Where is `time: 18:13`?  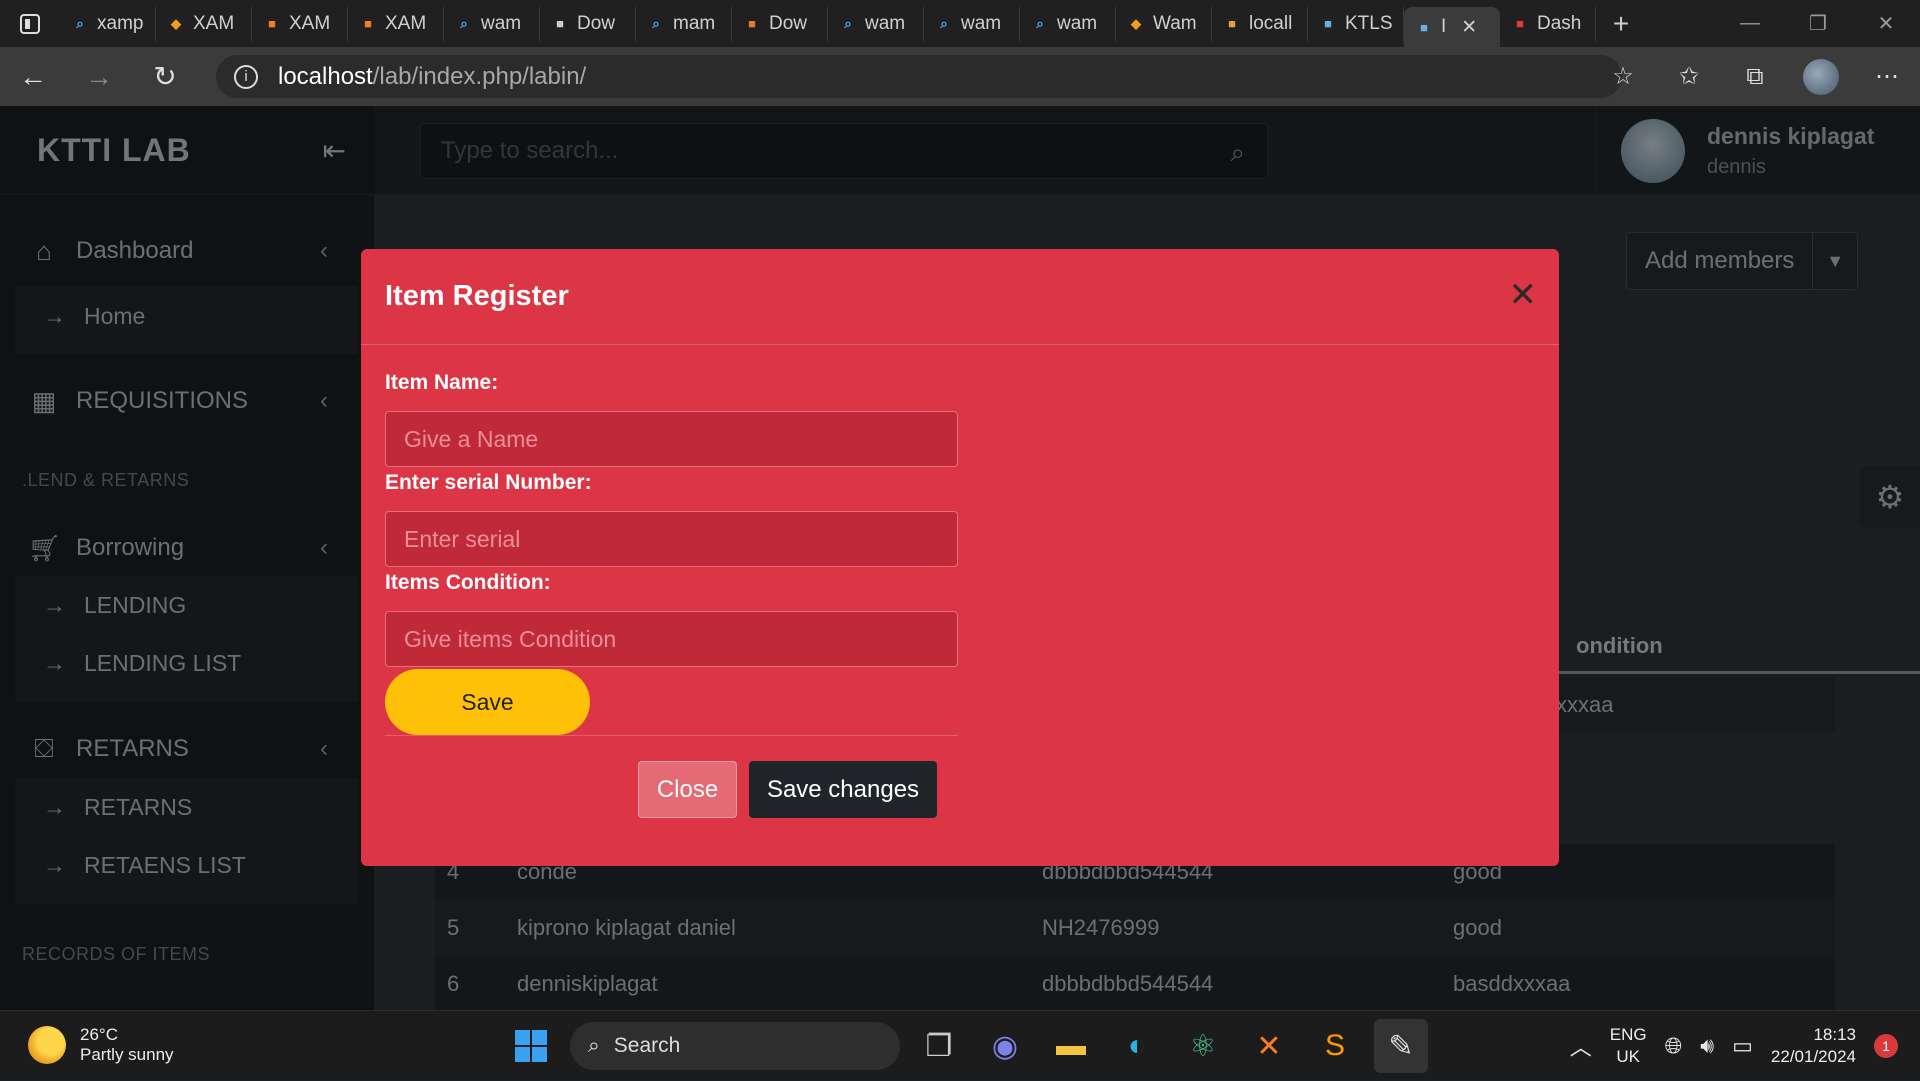
time: 18:13 is located at coordinates (1834, 1034).